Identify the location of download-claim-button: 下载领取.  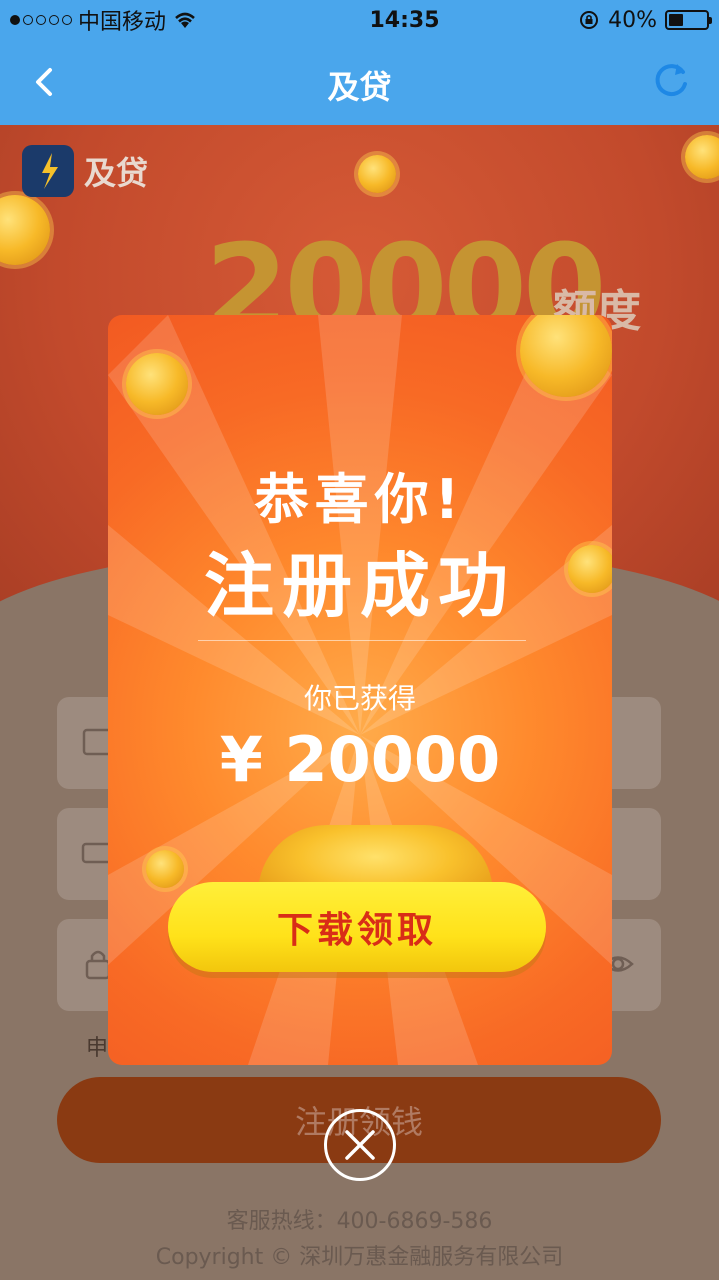
(357, 927).